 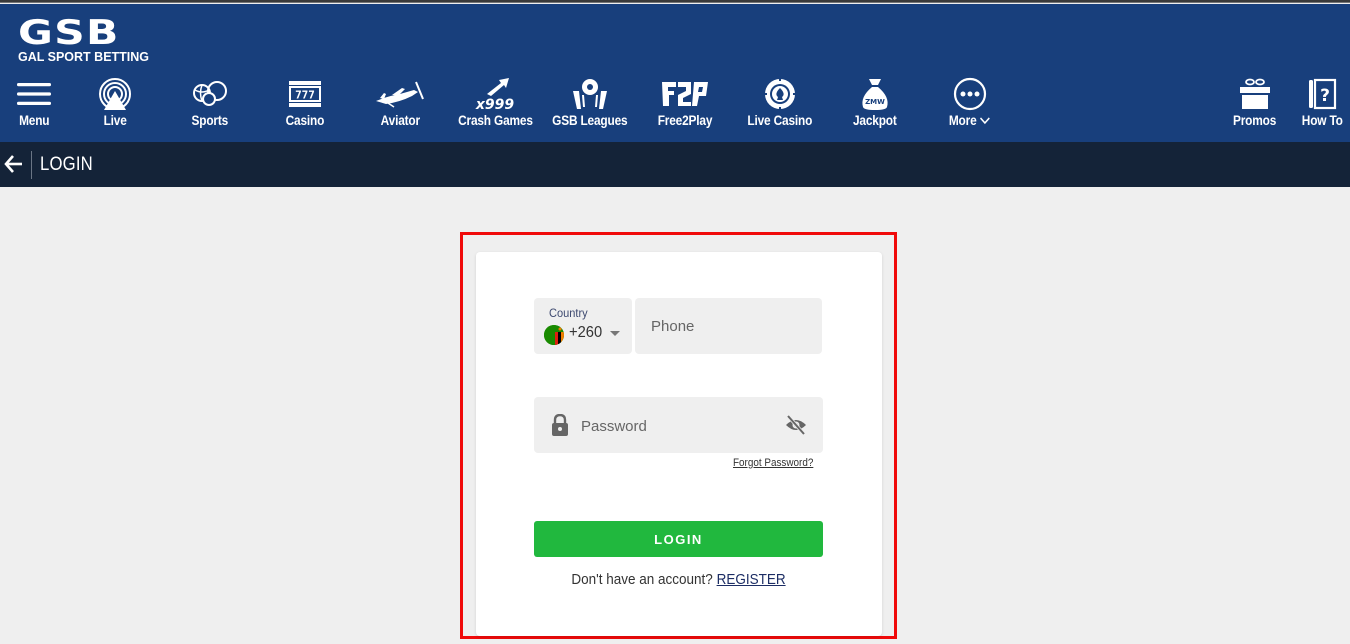 I want to click on nav-item-aviator: Aviator, so click(x=400, y=105).